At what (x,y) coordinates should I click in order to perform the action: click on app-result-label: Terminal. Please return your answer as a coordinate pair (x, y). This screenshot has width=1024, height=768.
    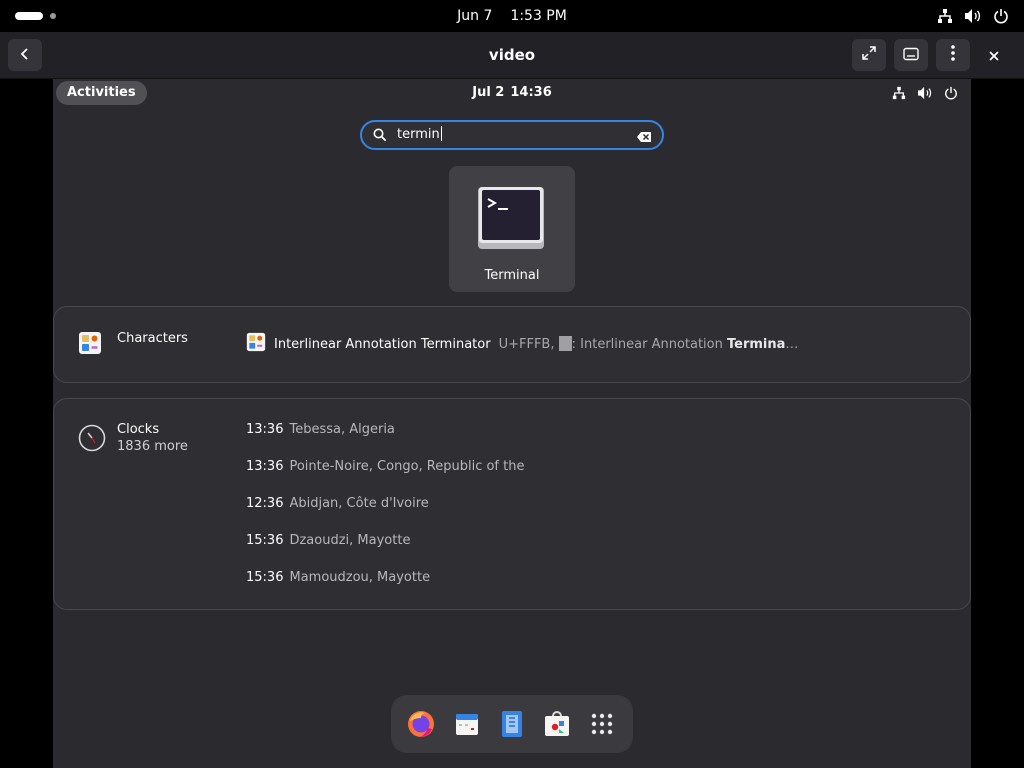
    Looking at the image, I should click on (512, 275).